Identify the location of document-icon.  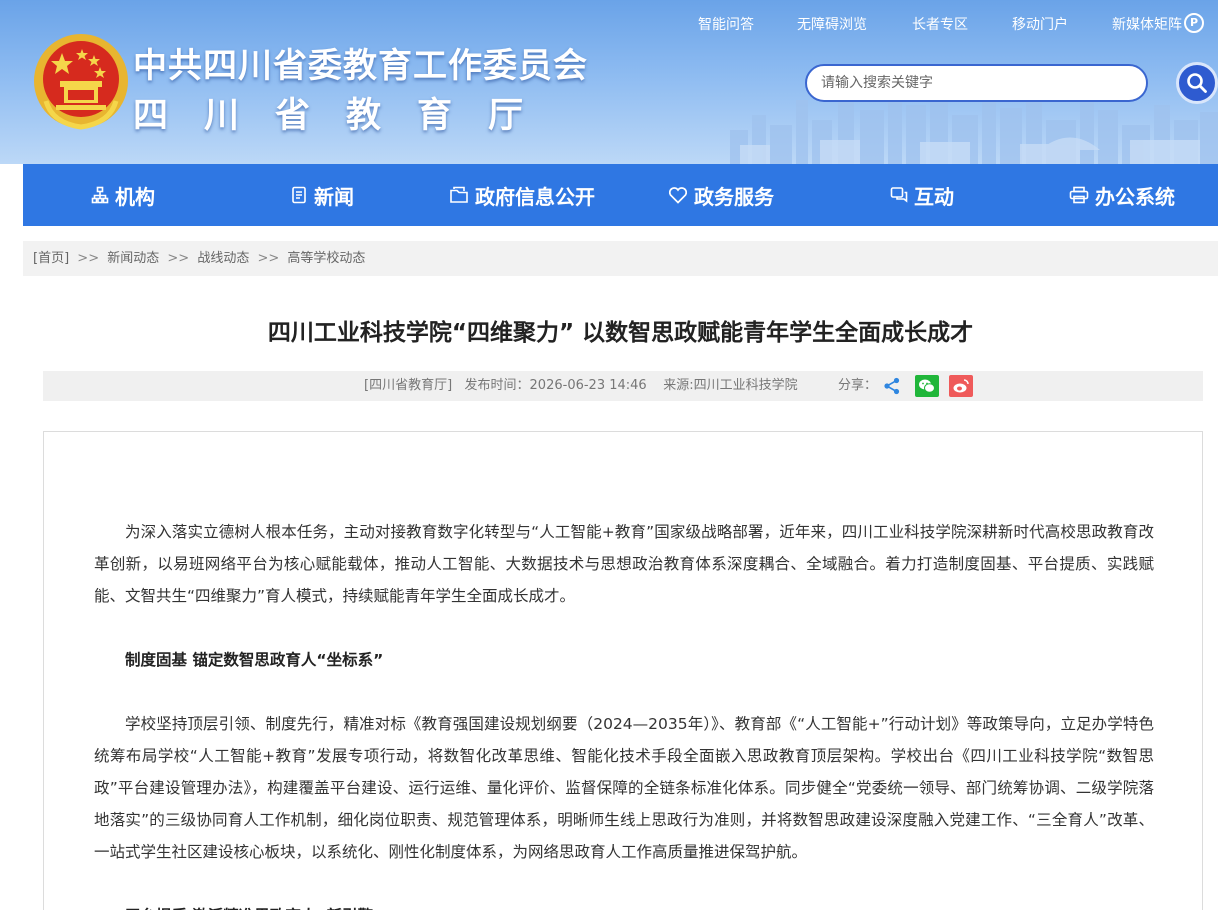
(299, 195).